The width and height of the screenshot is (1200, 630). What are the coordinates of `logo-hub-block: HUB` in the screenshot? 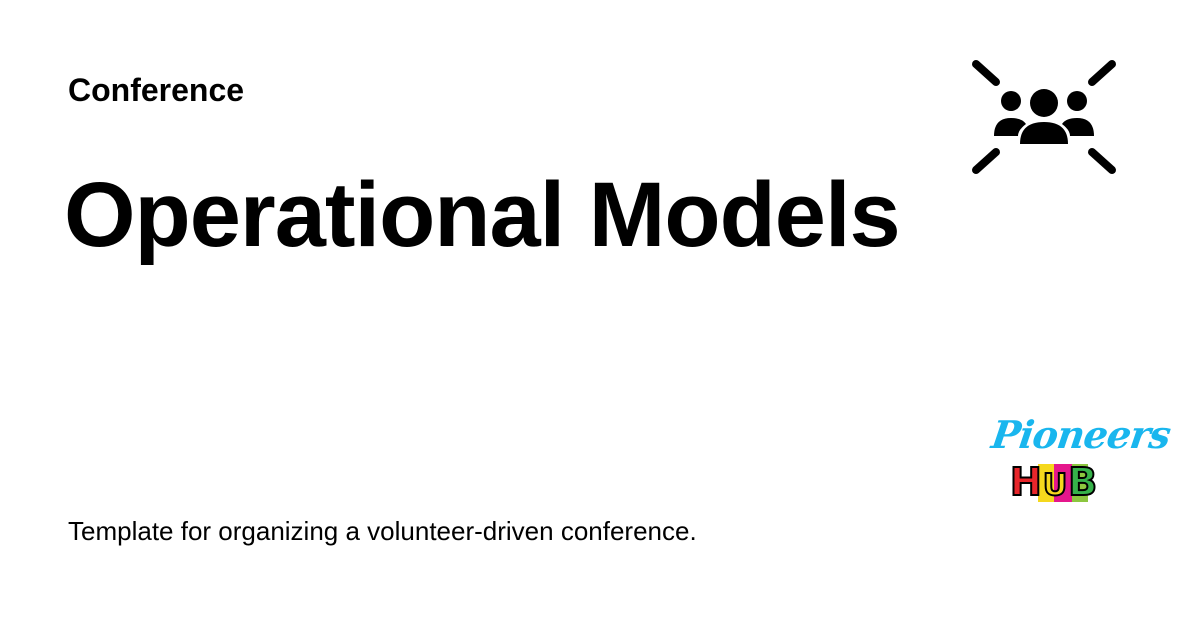 It's located at (1062, 483).